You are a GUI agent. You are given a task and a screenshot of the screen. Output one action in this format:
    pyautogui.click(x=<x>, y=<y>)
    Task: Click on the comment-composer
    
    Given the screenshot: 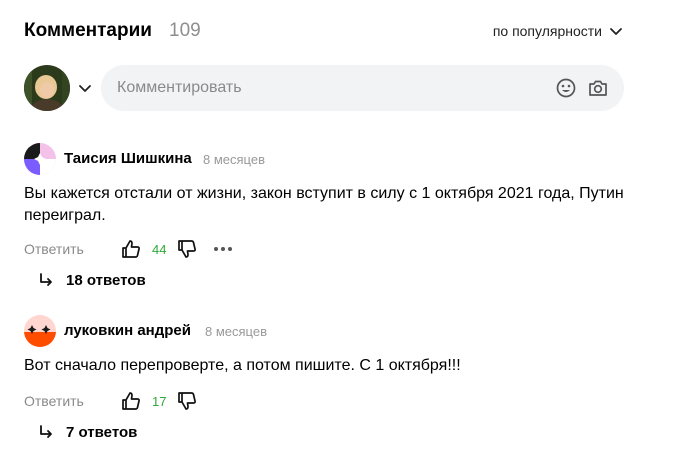 What is the action you would take?
    pyautogui.click(x=324, y=88)
    